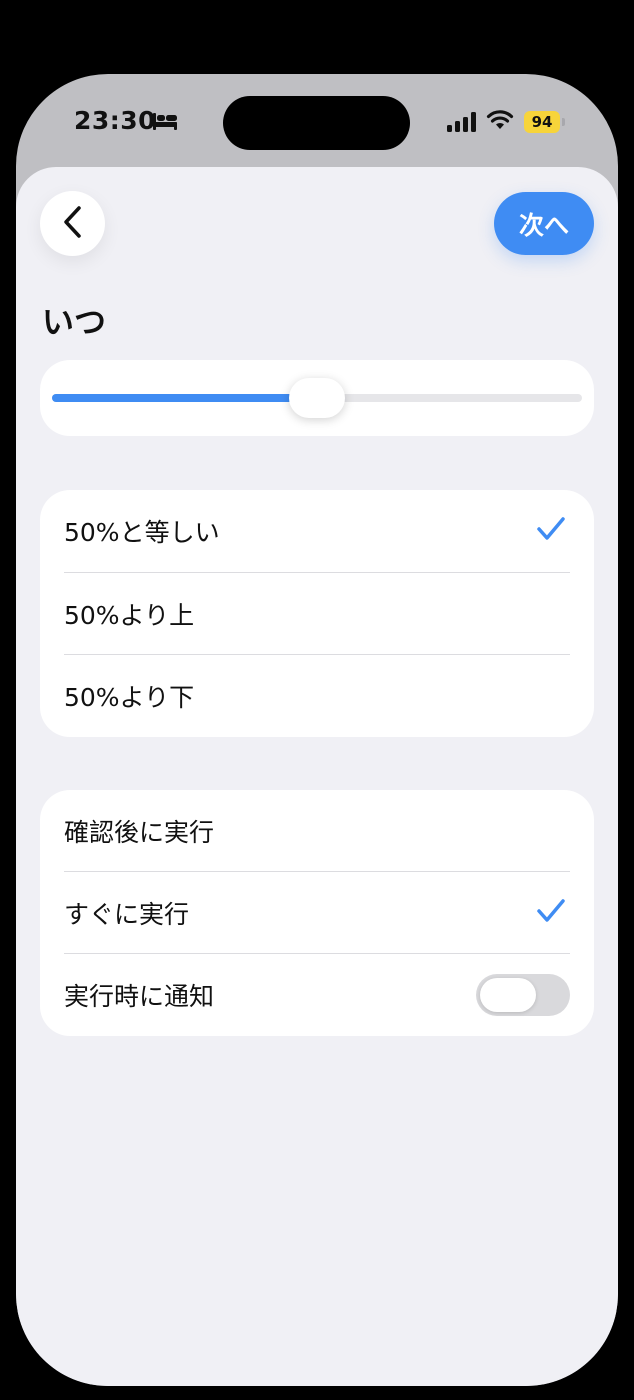 This screenshot has width=634, height=1400. Describe the element at coordinates (563, 122) in the screenshot. I see `battery-terminal` at that location.